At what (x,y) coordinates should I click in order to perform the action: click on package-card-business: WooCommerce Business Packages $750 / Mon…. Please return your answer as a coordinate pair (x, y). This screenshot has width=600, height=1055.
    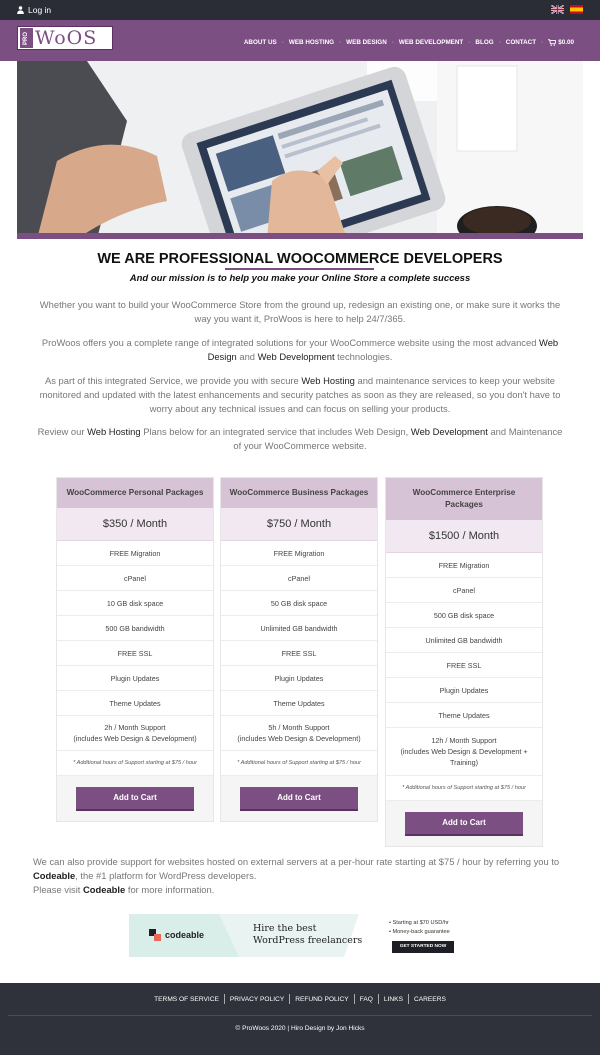
    Looking at the image, I should click on (299, 649).